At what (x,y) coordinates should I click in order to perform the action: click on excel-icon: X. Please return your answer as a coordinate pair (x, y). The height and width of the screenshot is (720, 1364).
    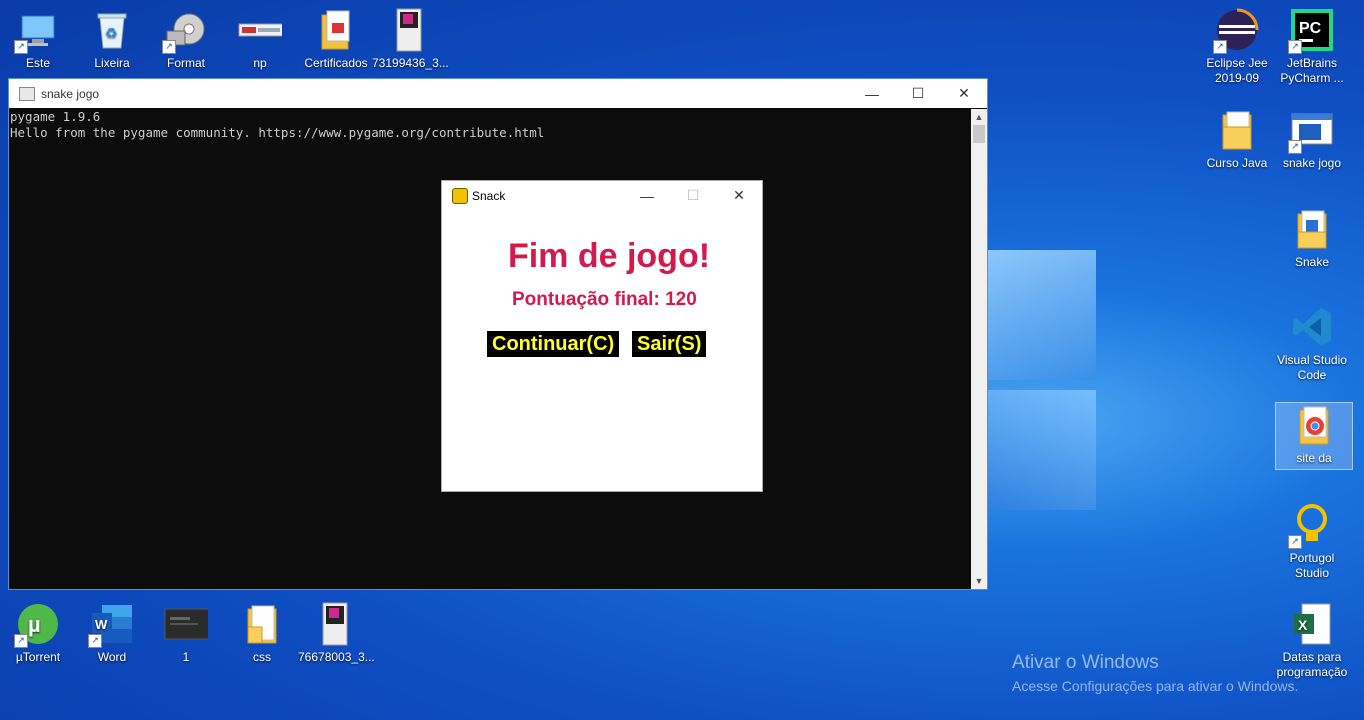
    Looking at the image, I should click on (1312, 624).